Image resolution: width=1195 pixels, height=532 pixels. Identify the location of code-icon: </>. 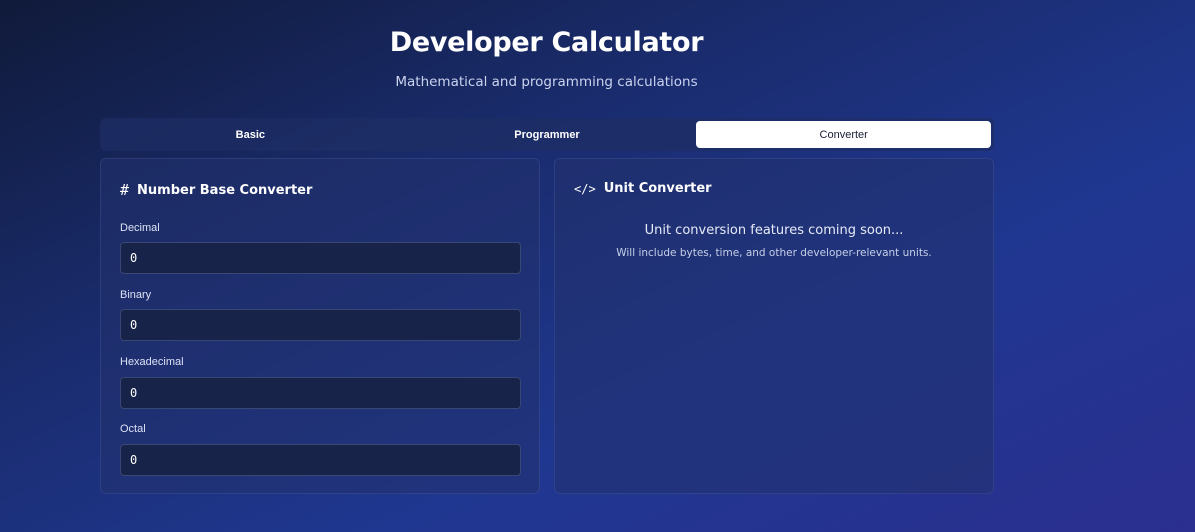
(585, 188).